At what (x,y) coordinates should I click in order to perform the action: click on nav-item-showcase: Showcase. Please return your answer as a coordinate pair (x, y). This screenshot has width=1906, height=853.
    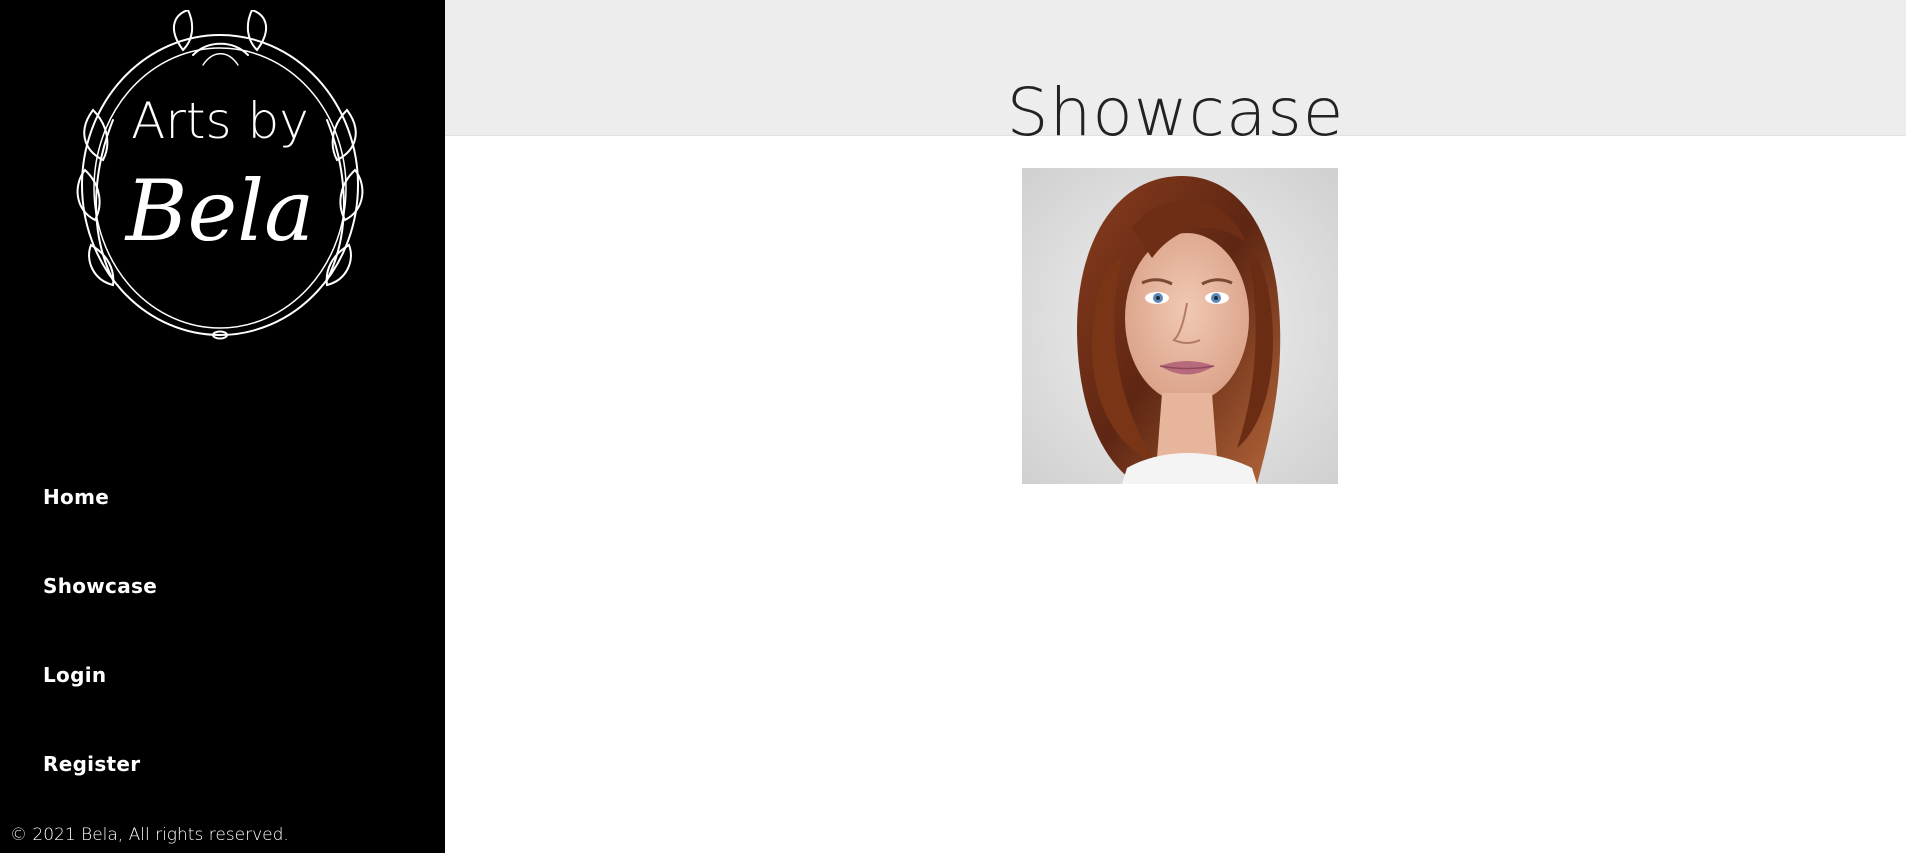
    Looking at the image, I should click on (100, 586).